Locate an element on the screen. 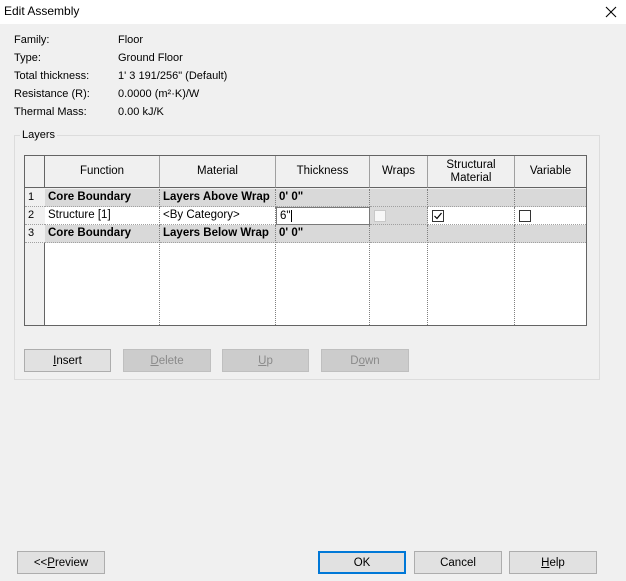 The height and width of the screenshot is (581, 626). thermal-mass-value: 0.00 kJ/K is located at coordinates (141, 112).